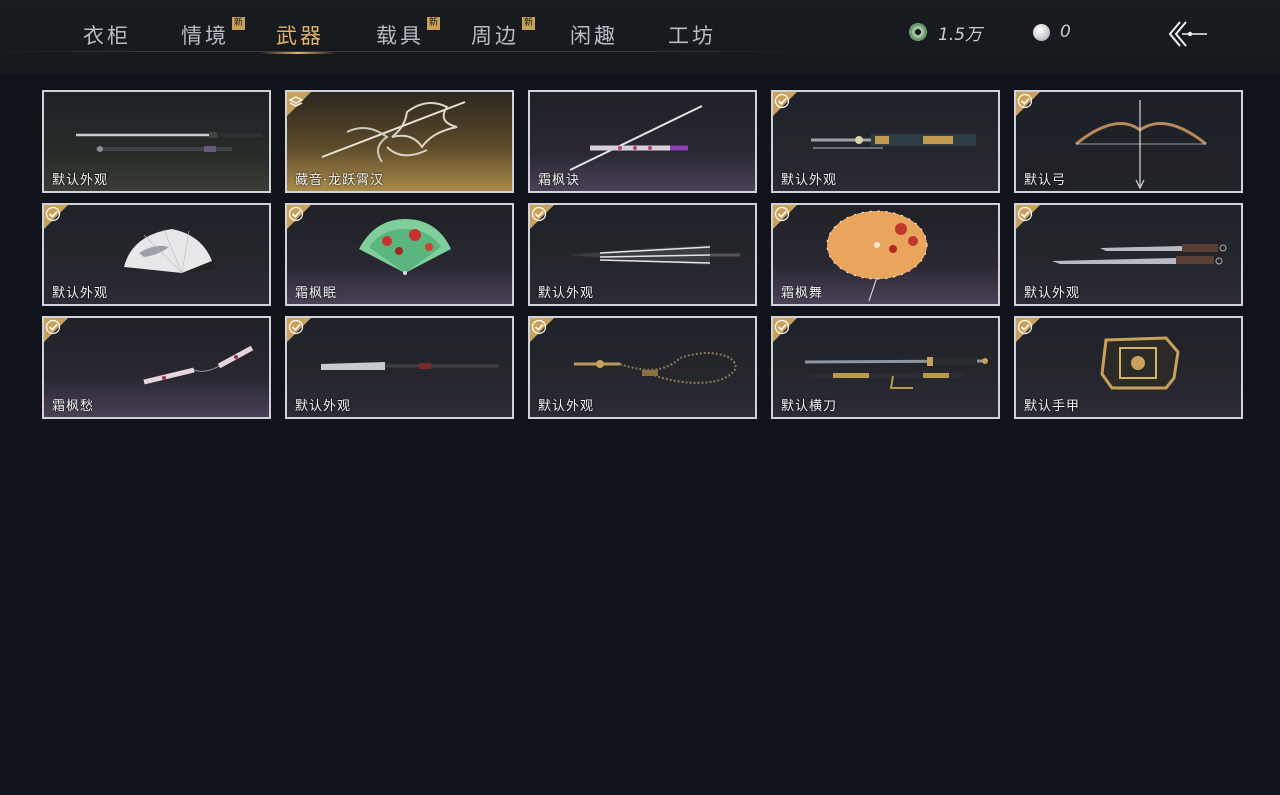  What do you see at coordinates (316, 293) in the screenshot?
I see `item-label: 霜枫眠` at bounding box center [316, 293].